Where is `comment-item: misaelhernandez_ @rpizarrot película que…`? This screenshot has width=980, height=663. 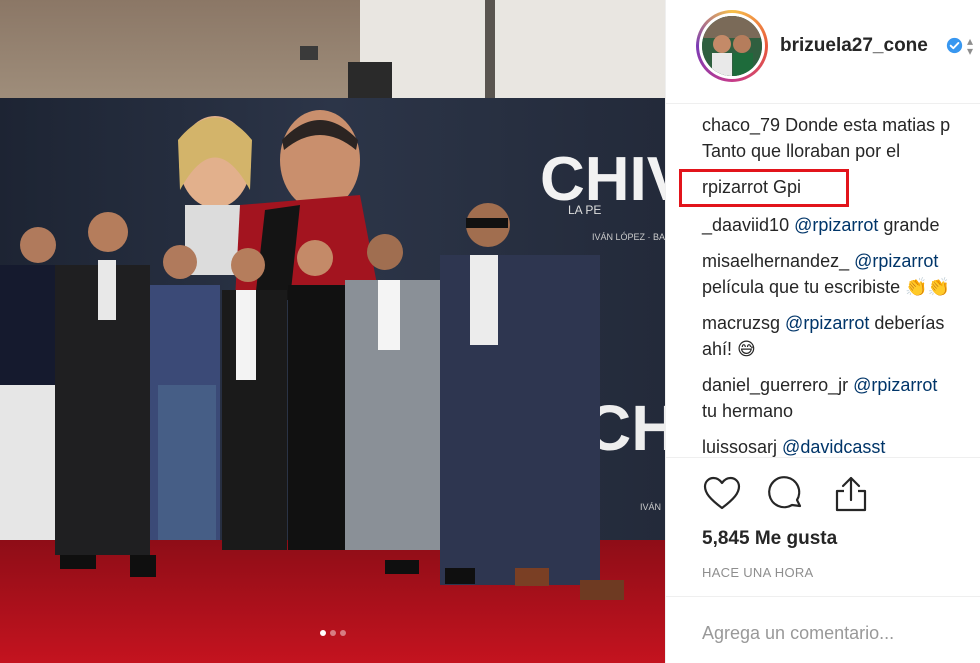 comment-item: misaelhernandez_ @rpizarrot película que… is located at coordinates (841, 279).